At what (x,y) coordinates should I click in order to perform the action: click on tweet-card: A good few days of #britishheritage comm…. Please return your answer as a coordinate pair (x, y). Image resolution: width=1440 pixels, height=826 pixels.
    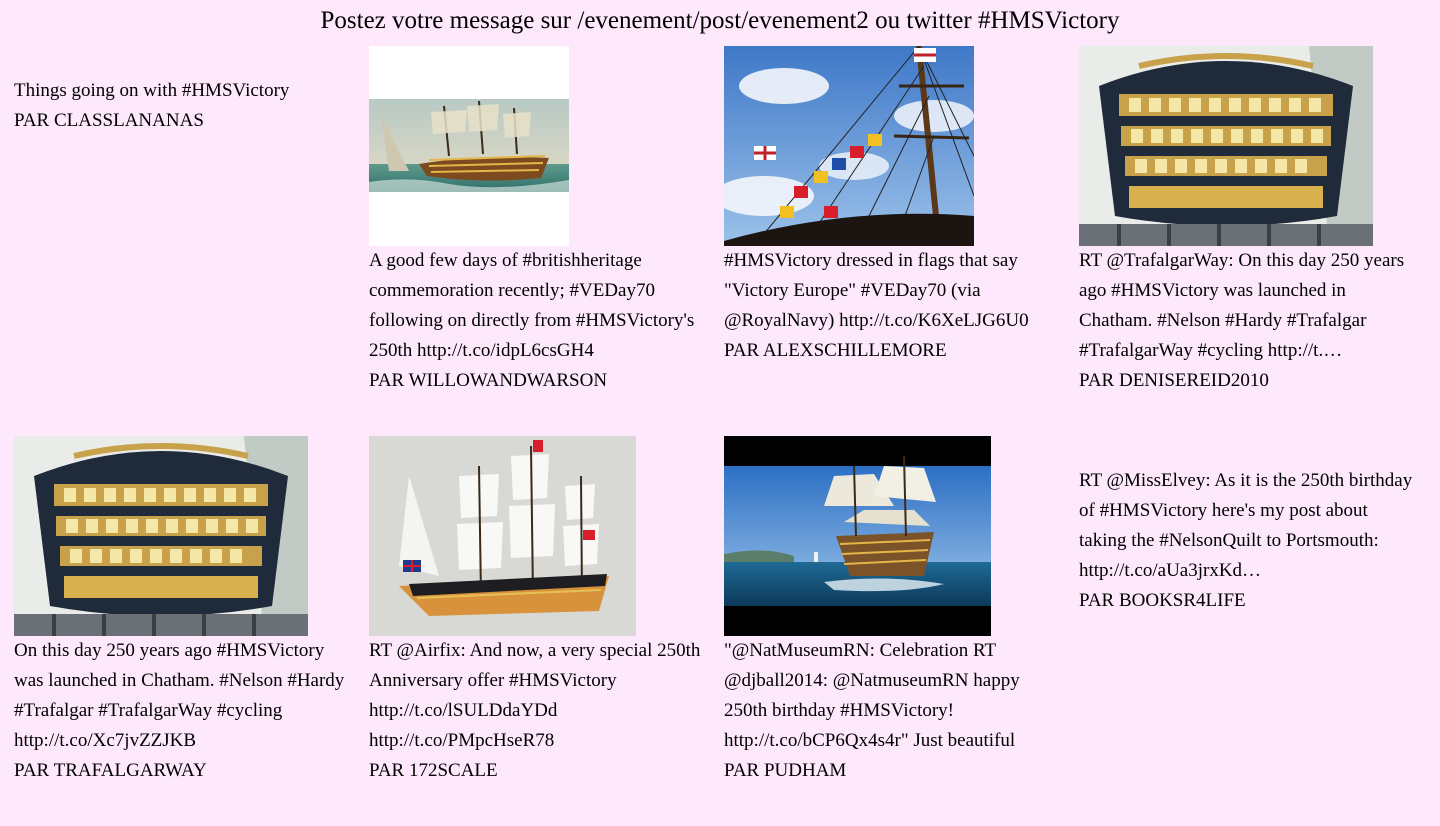
    Looking at the image, I should click on (534, 221).